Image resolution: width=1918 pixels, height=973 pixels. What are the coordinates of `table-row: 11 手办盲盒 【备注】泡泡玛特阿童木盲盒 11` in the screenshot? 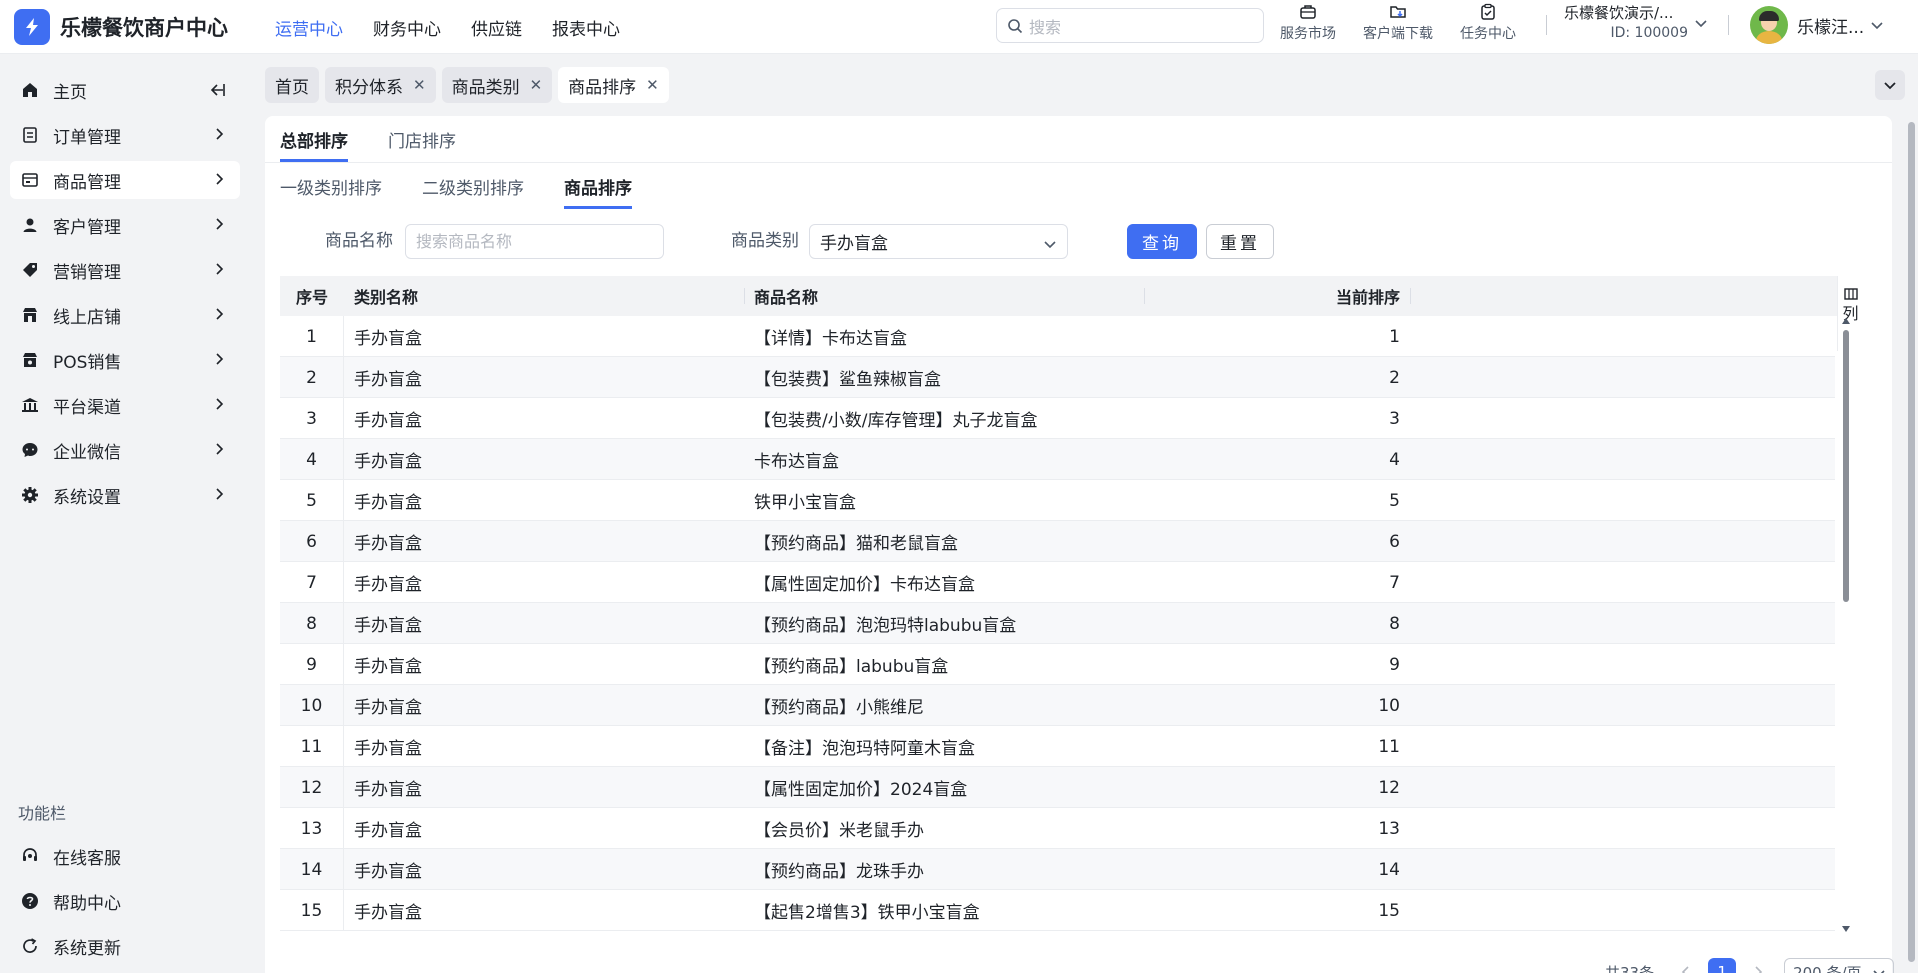 It's located at (1057, 746).